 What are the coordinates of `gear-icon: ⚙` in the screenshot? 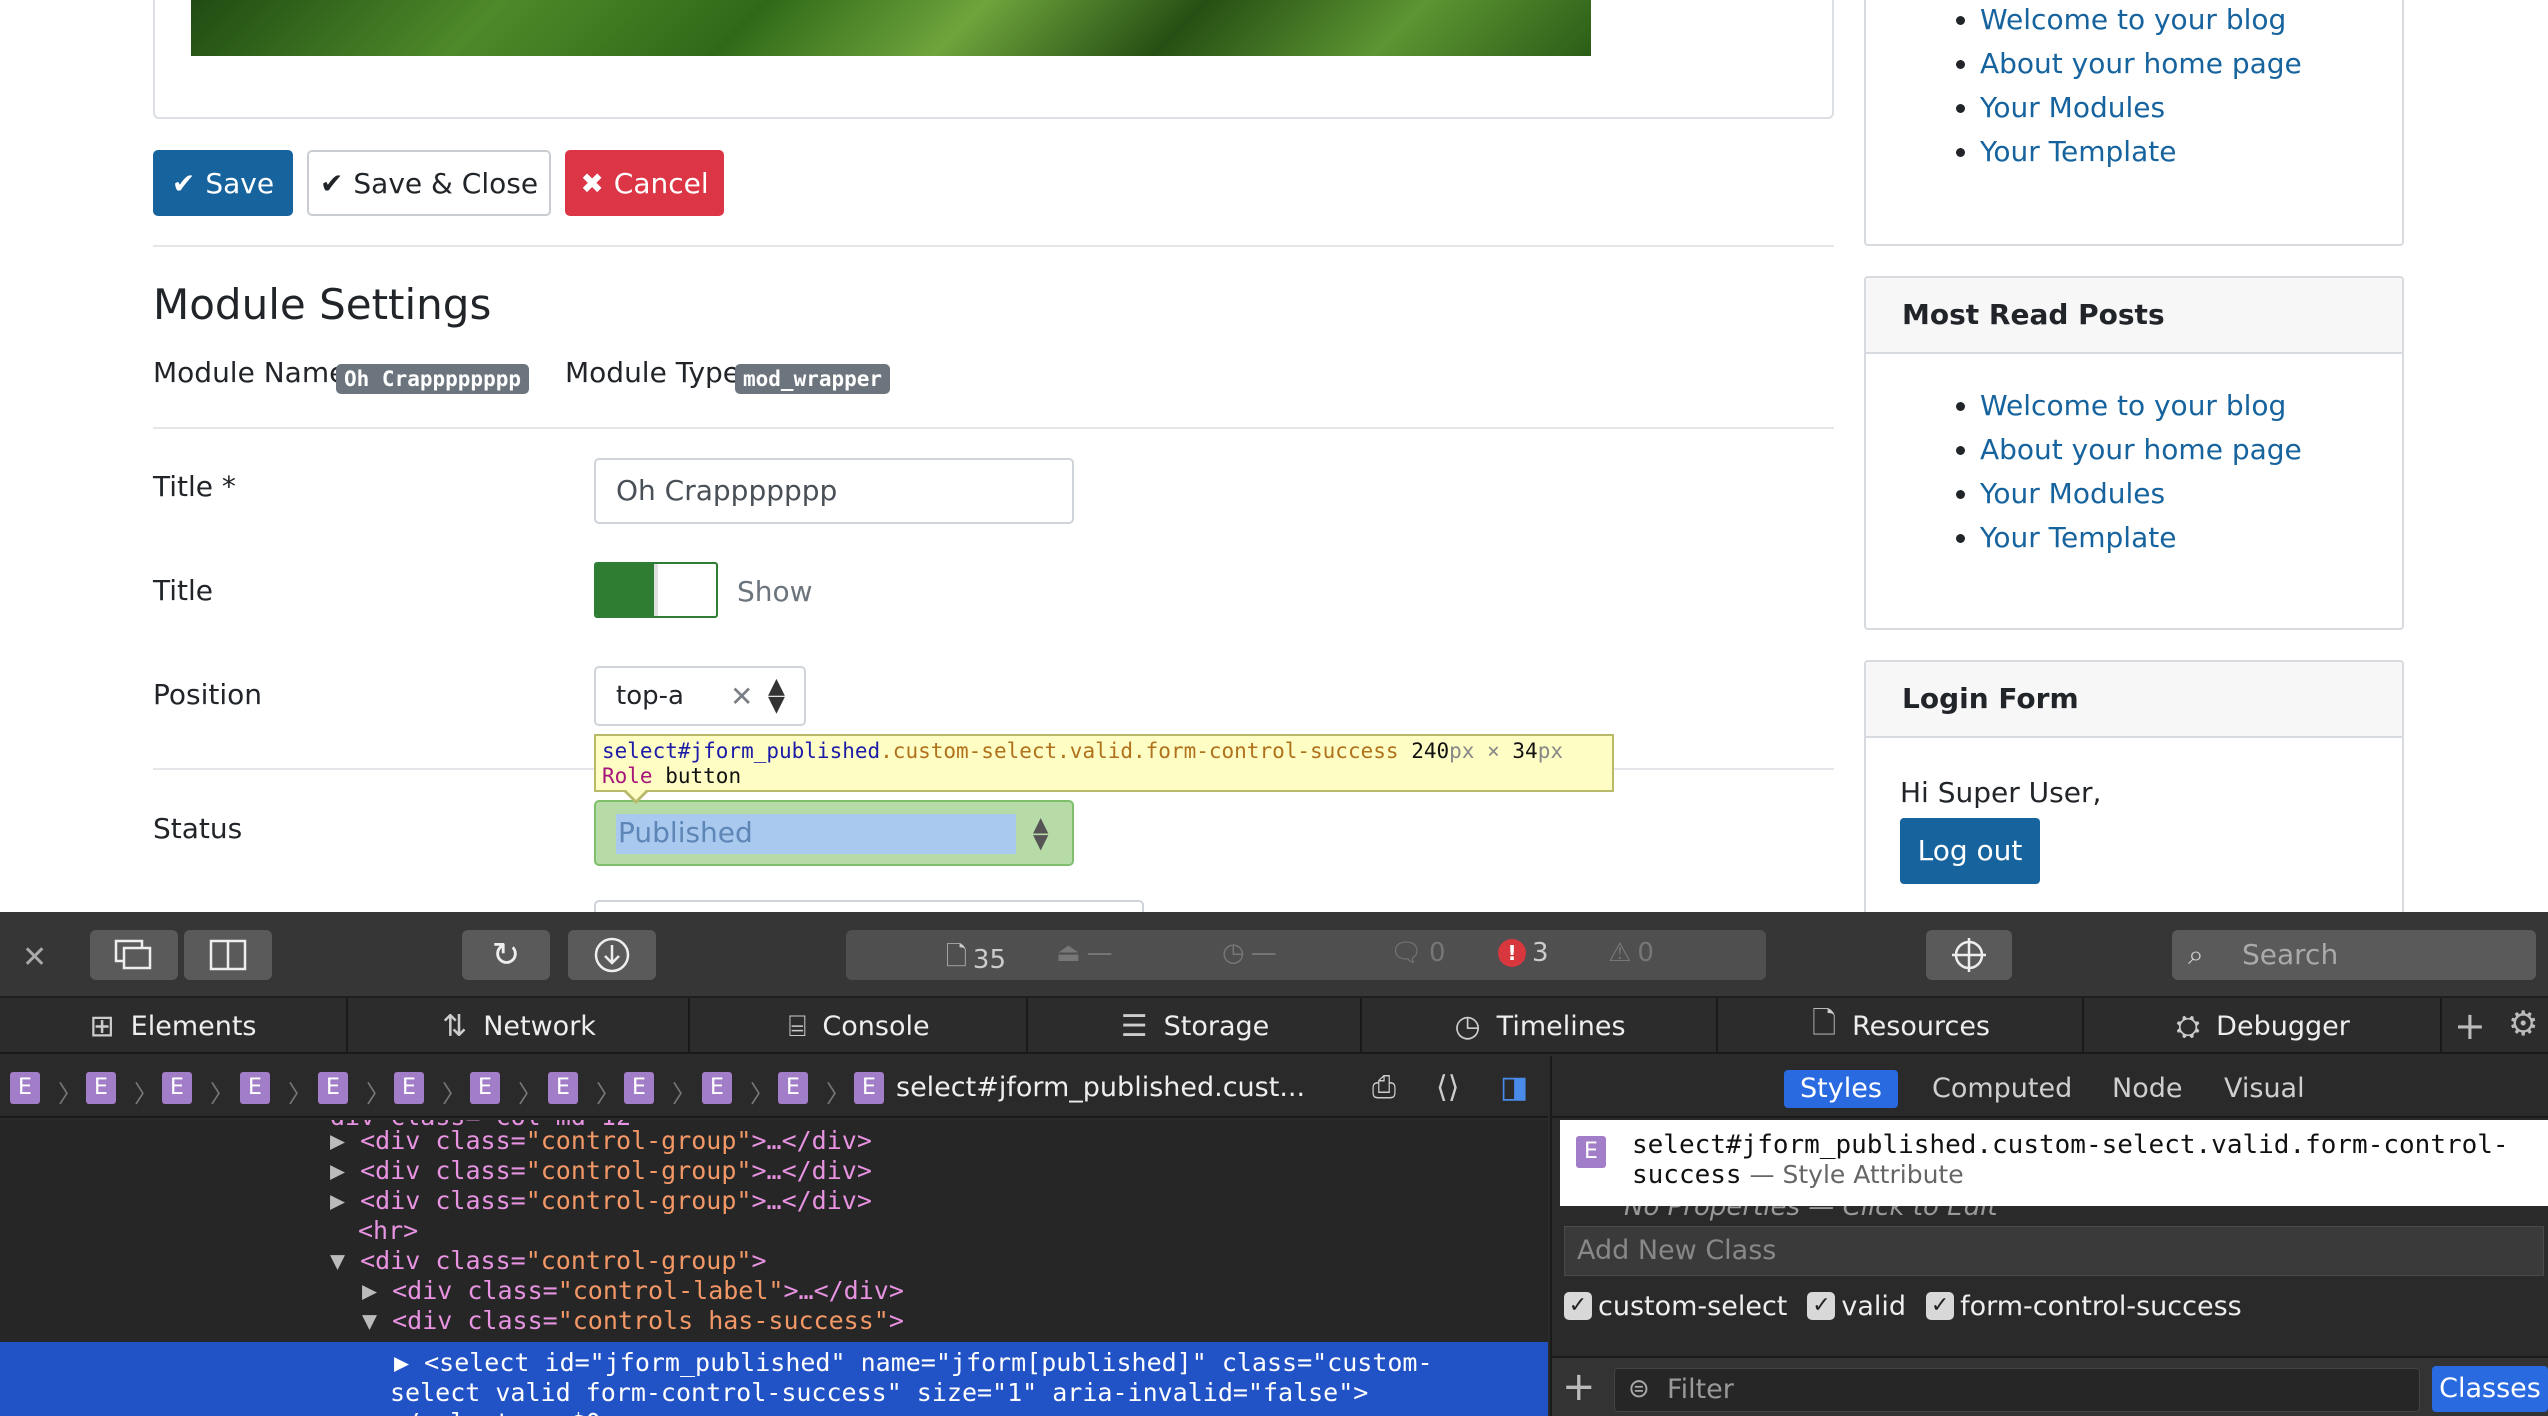 It's located at (2523, 1024).